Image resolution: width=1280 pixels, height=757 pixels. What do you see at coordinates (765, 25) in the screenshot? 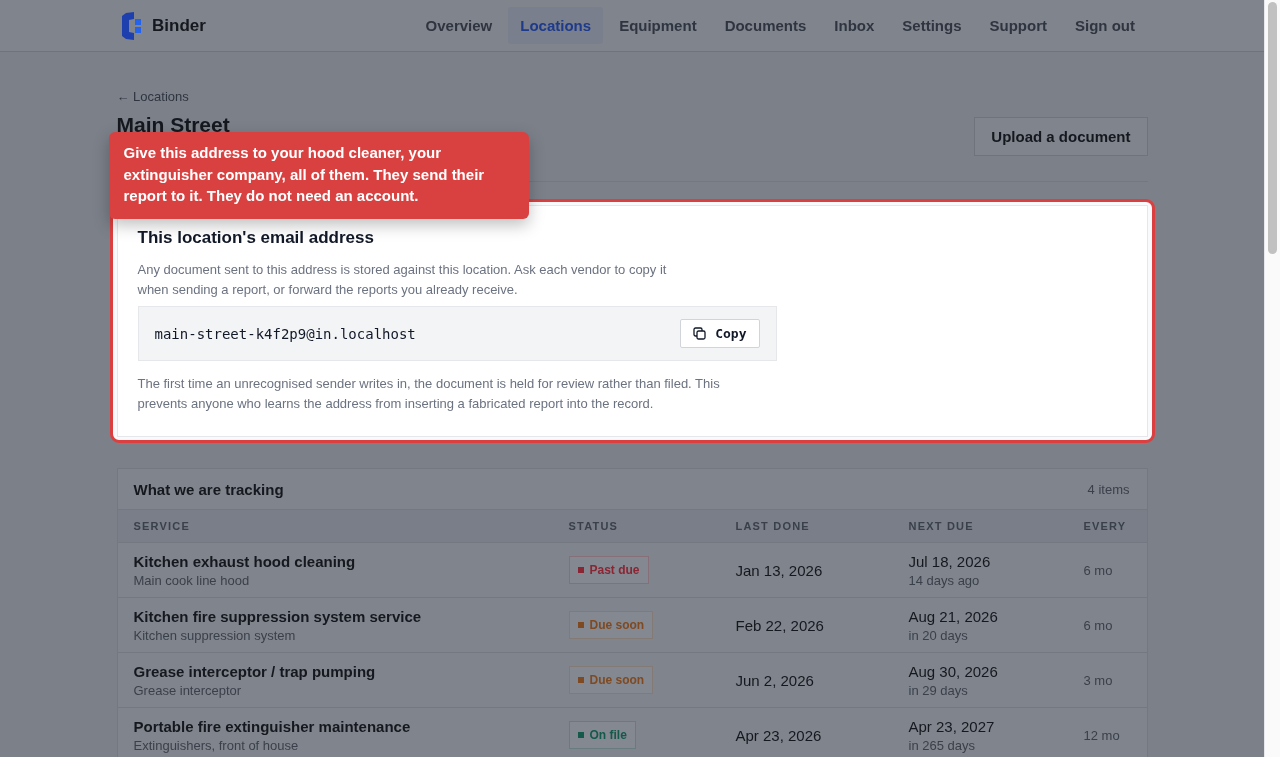
I see `nav-link: Documents` at bounding box center [765, 25].